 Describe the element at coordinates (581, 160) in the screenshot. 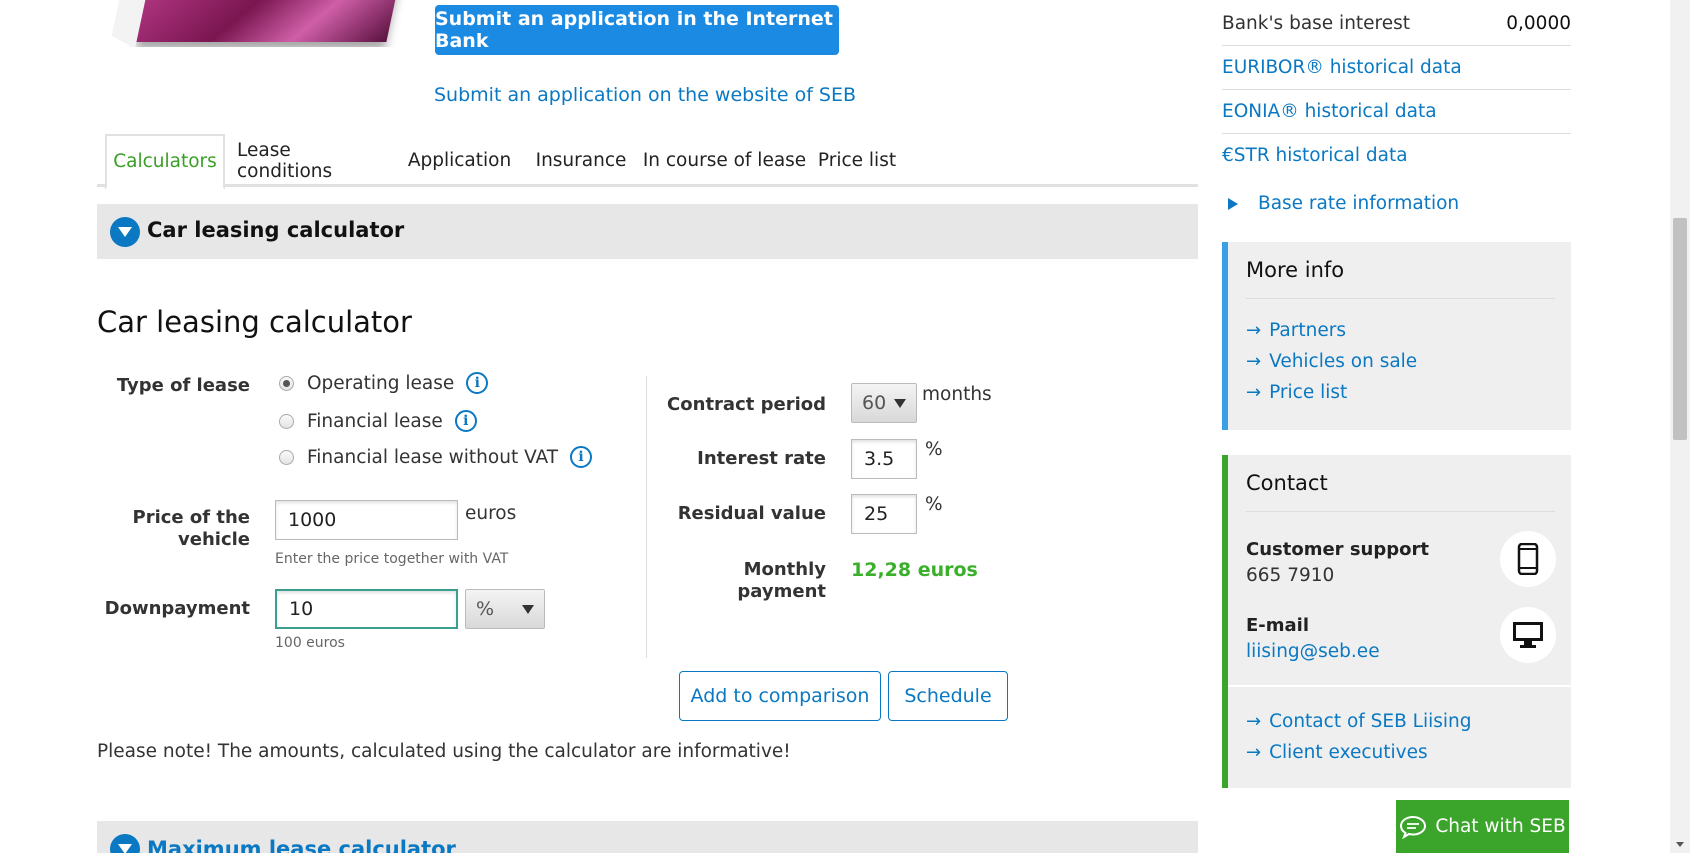

I see `tab-insurance: Insurance` at that location.